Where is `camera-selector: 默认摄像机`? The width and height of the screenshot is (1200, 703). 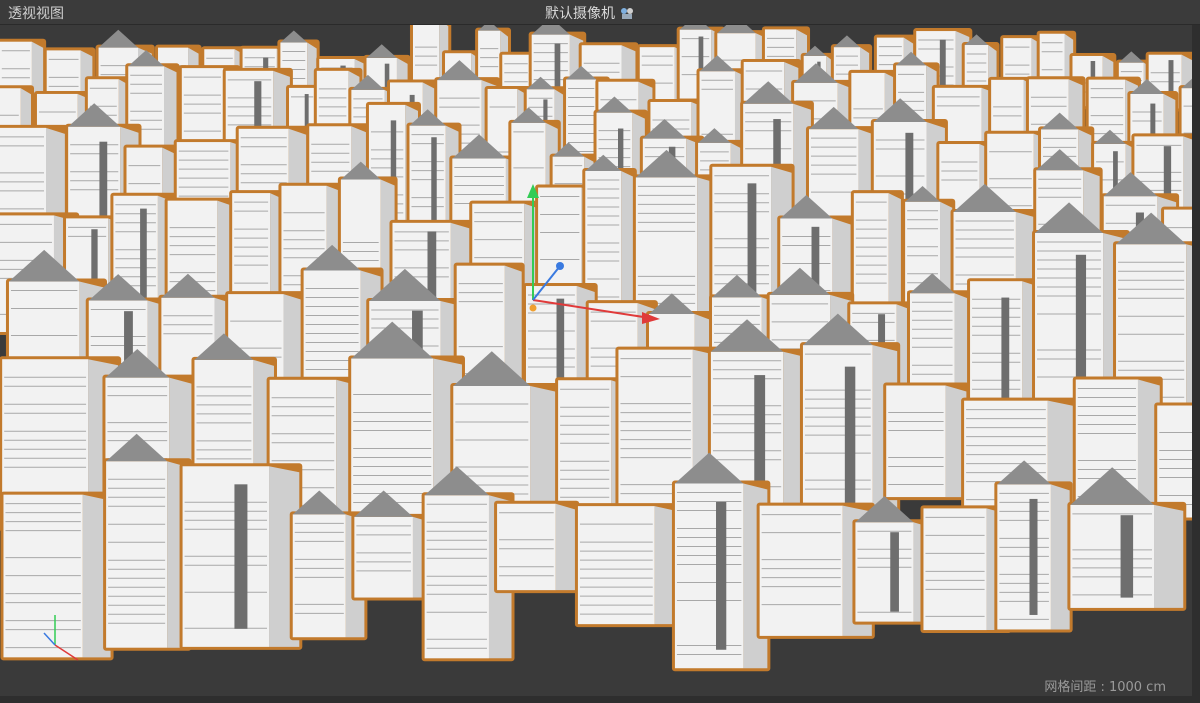
camera-selector: 默认摄像机 is located at coordinates (590, 13).